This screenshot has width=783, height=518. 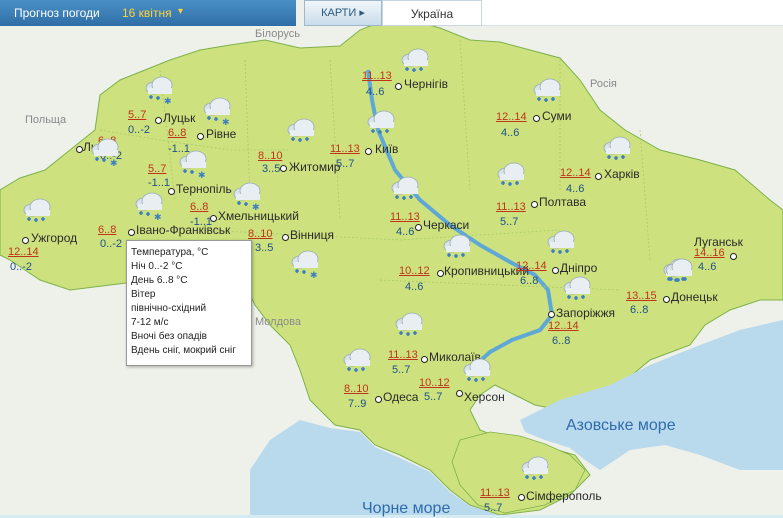 What do you see at coordinates (493, 508) in the screenshot?
I see `night-temp-simferopol: 5..7` at bounding box center [493, 508].